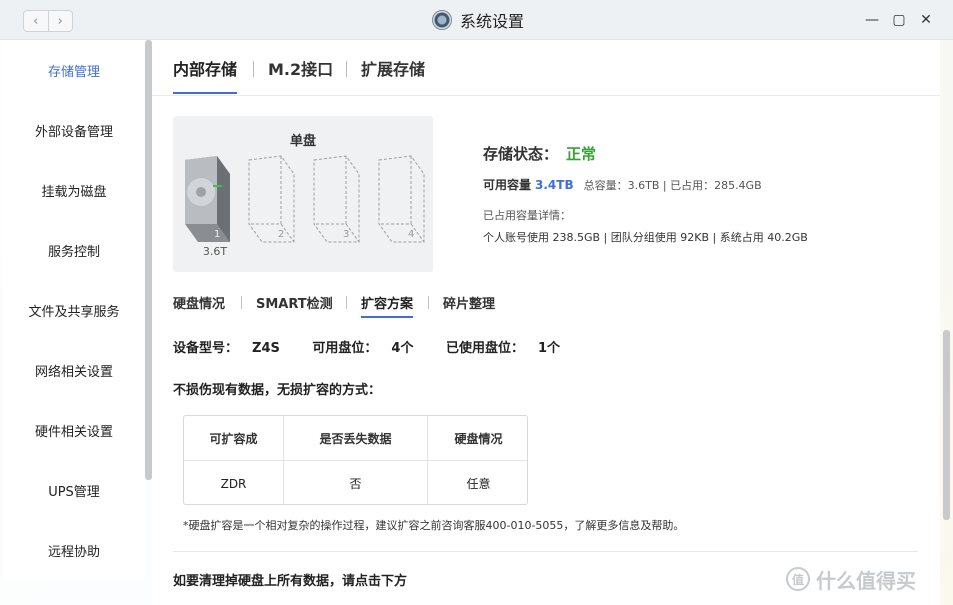  What do you see at coordinates (478, 484) in the screenshot?
I see `table-cell: 任意` at bounding box center [478, 484].